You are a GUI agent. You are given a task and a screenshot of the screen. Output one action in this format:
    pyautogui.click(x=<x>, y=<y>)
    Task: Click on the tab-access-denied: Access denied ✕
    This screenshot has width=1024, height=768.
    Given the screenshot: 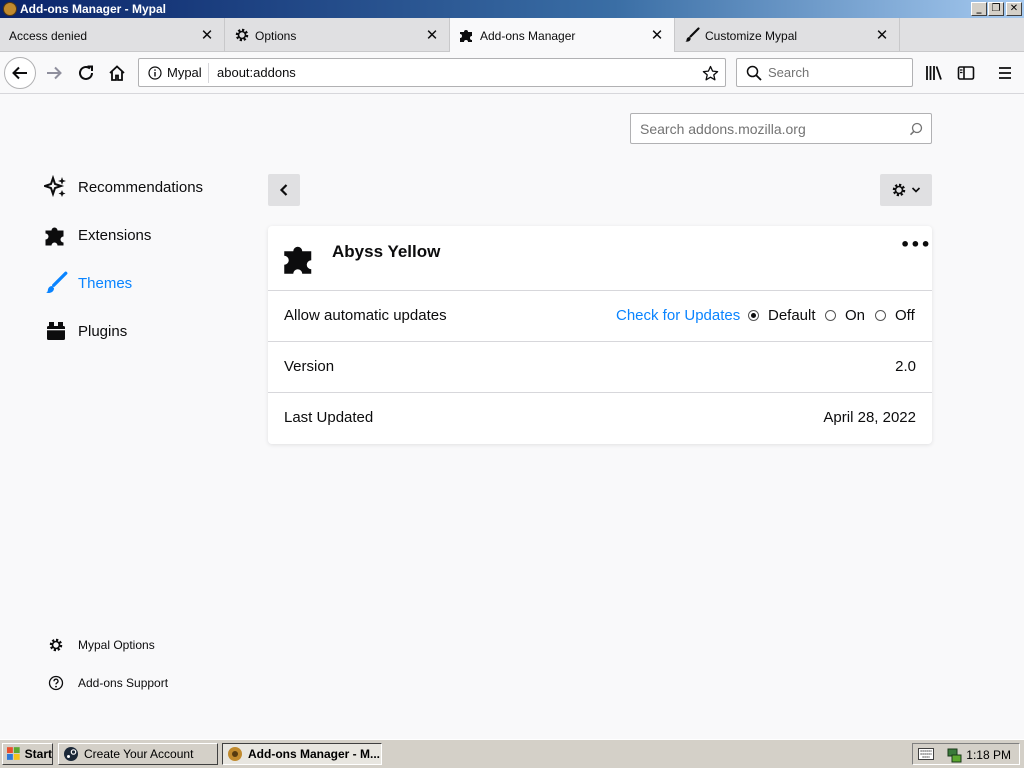 What is the action you would take?
    pyautogui.click(x=112, y=35)
    